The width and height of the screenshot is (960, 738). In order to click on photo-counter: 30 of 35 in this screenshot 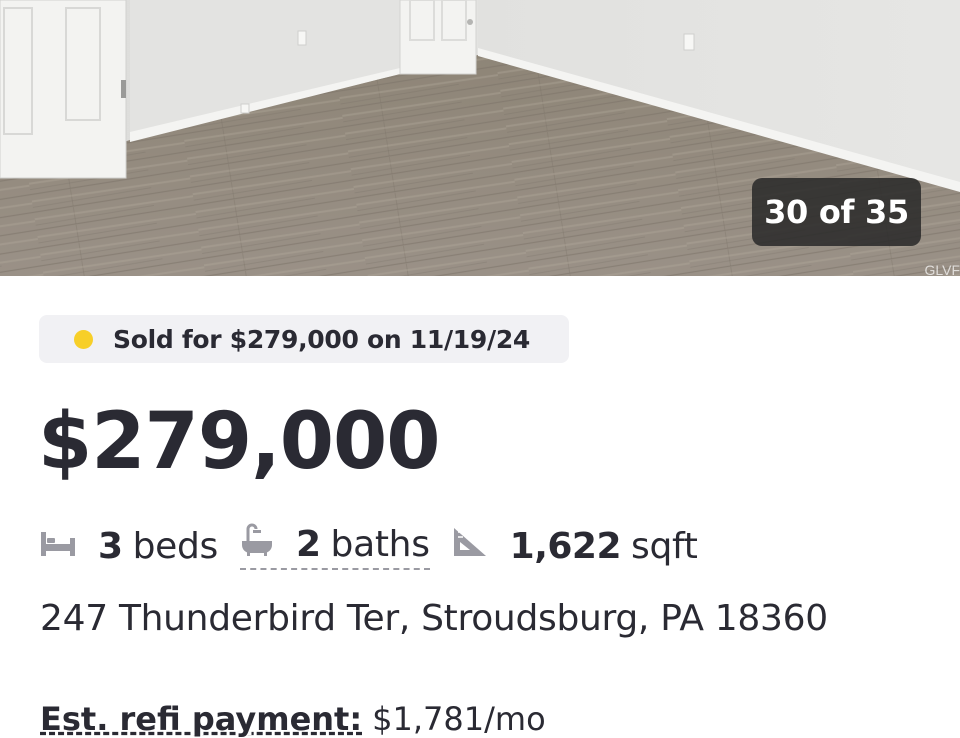, I will do `click(836, 212)`.